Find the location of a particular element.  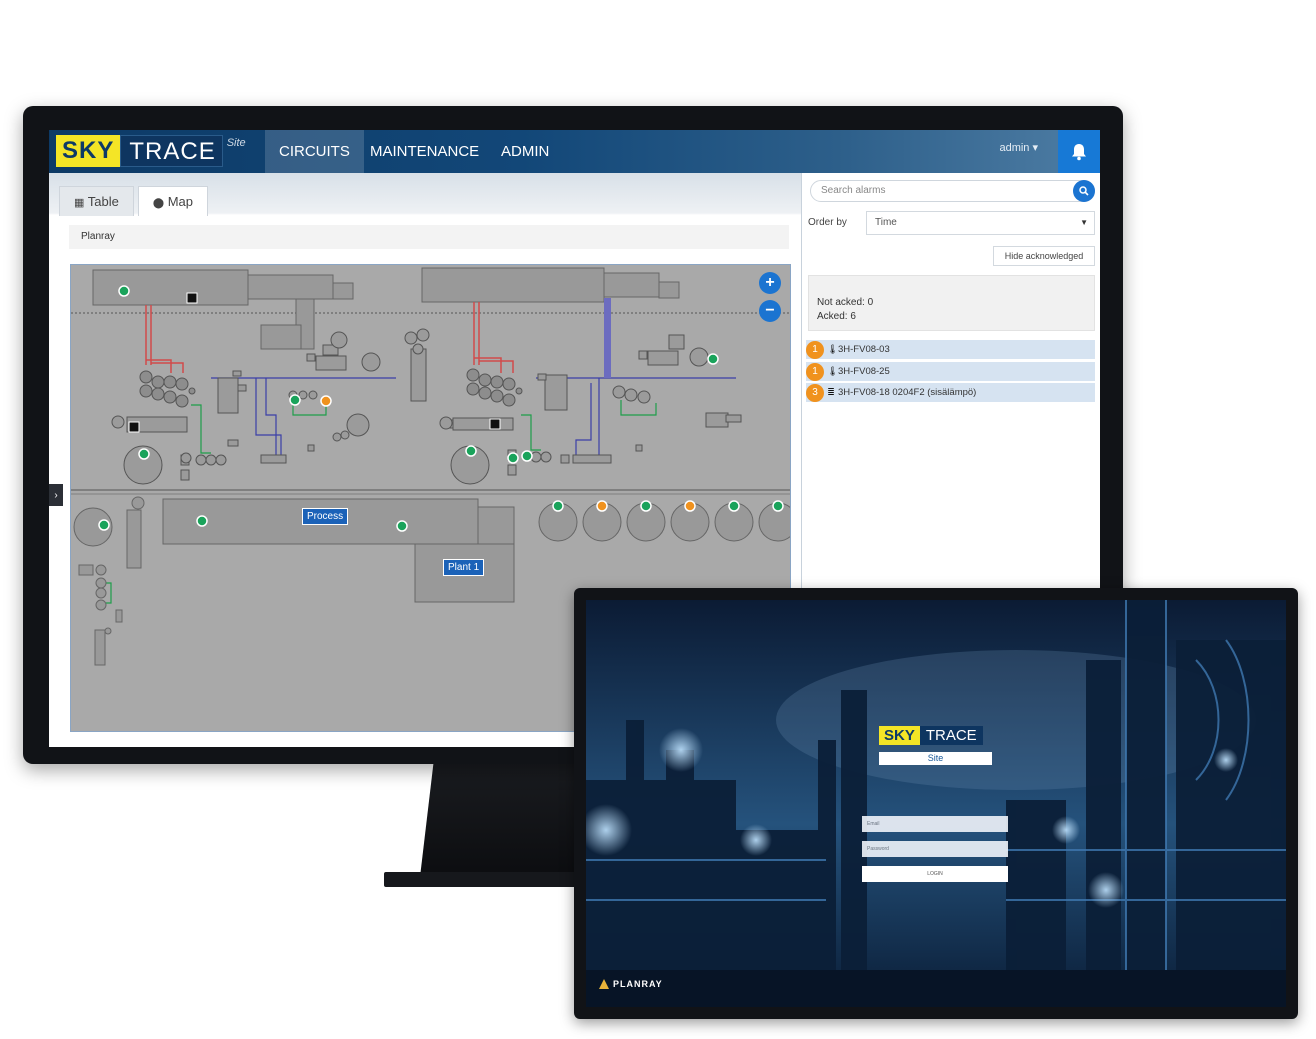

logo-trace: TRACE is located at coordinates (171, 151).